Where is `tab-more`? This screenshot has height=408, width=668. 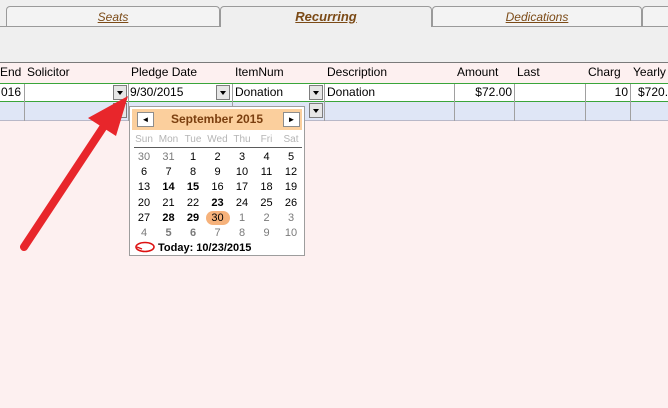 tab-more is located at coordinates (655, 16).